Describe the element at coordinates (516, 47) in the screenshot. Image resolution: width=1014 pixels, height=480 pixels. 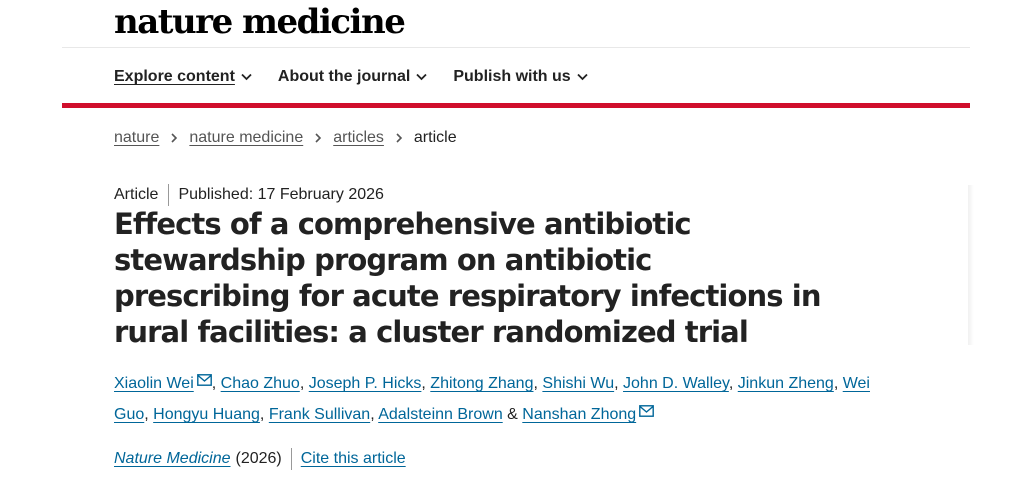
I see `header-divider` at that location.